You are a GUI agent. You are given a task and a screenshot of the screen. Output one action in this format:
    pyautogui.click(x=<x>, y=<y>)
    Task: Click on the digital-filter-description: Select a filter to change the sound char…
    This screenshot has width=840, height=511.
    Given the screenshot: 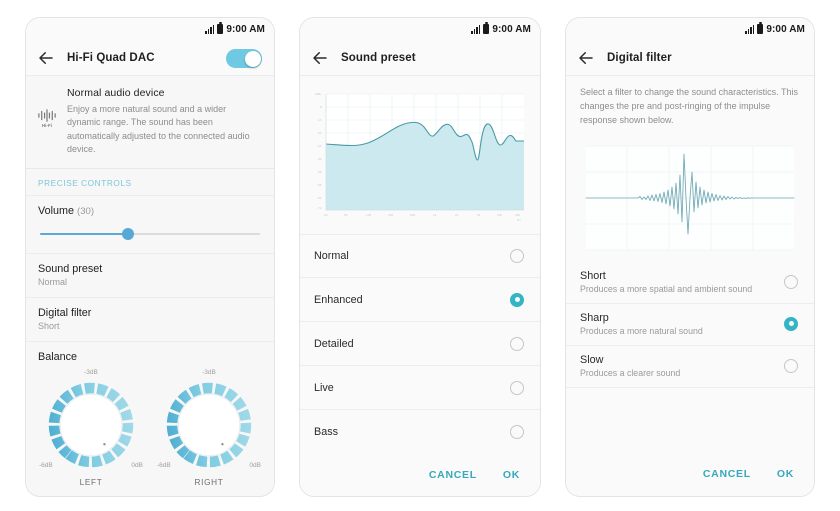 What is the action you would take?
    pyautogui.click(x=689, y=106)
    